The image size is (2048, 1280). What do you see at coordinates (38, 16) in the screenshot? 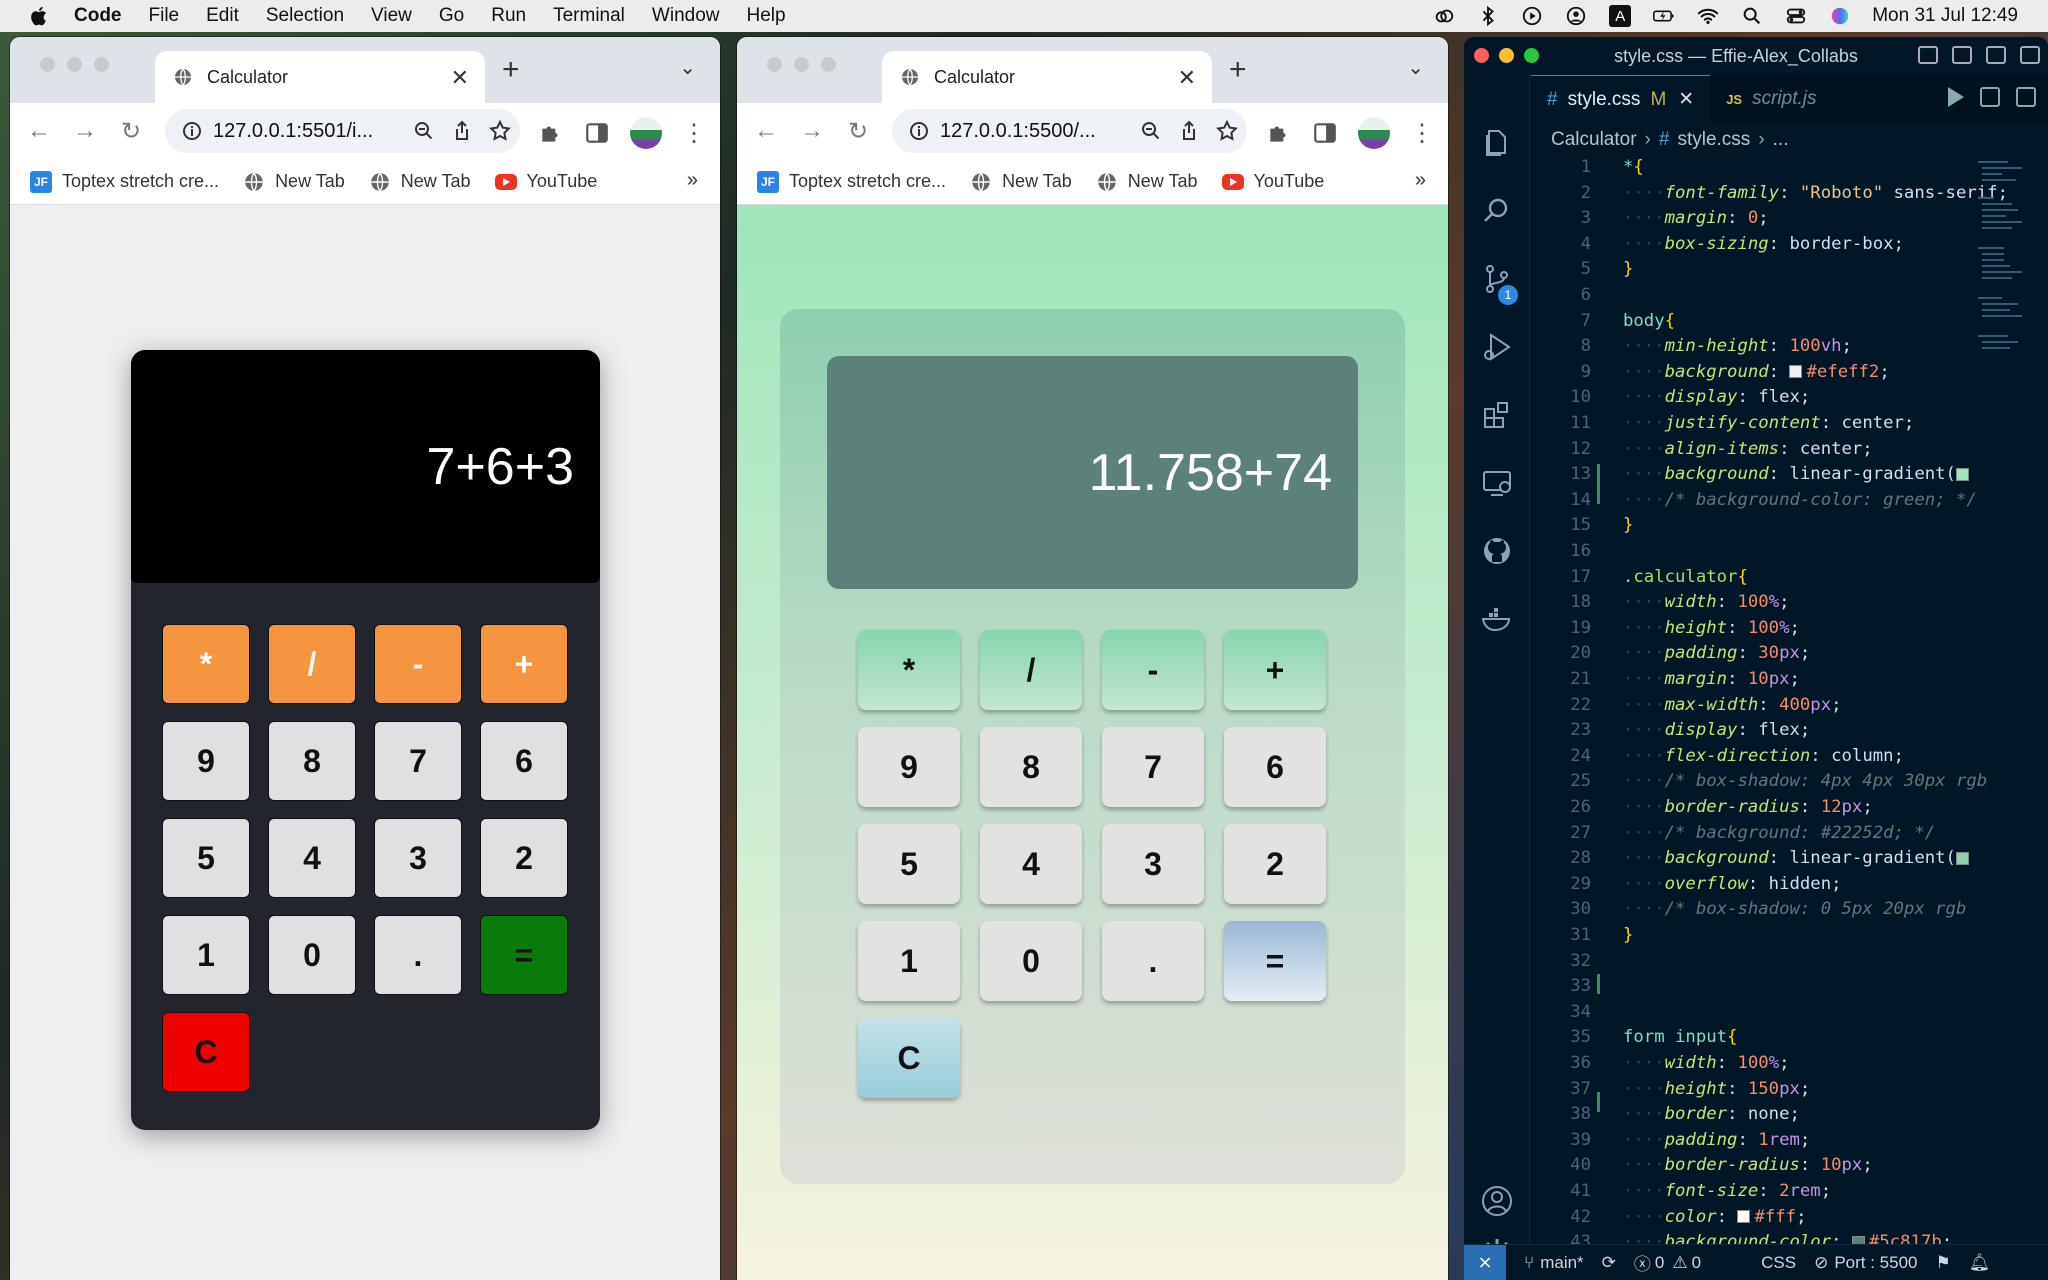
I see `apple-icon` at bounding box center [38, 16].